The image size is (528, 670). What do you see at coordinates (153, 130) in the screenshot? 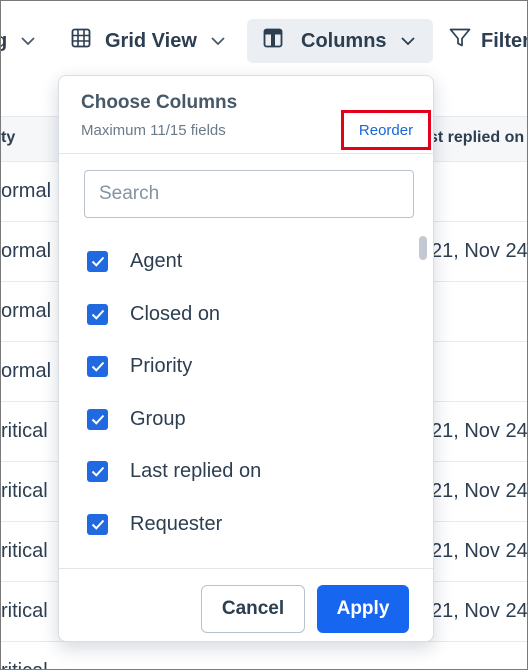
I see `field-limit-text: Maximum 11/15 fields` at bounding box center [153, 130].